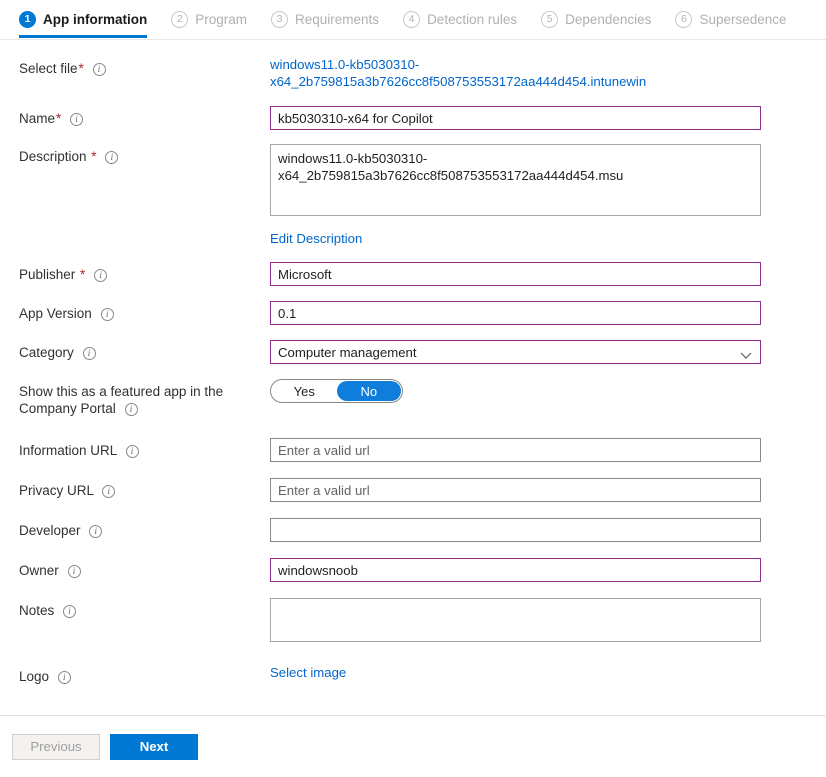 The image size is (826, 777). I want to click on information-url-input, so click(515, 450).